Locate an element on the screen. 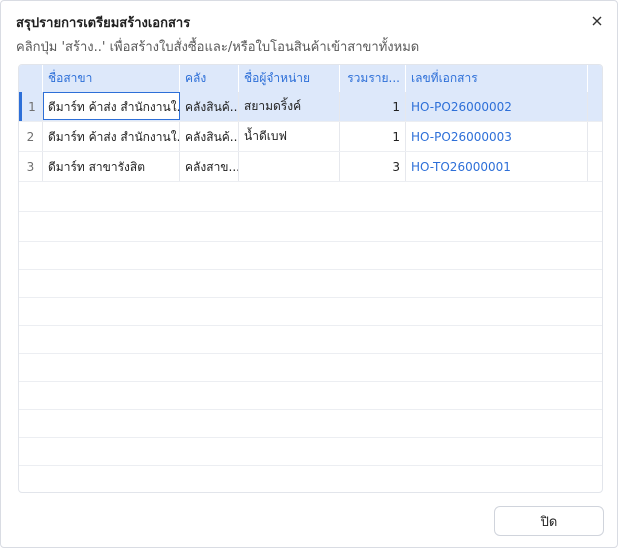 Image resolution: width=620 pixels, height=550 pixels. row-number: 1 is located at coordinates (31, 106).